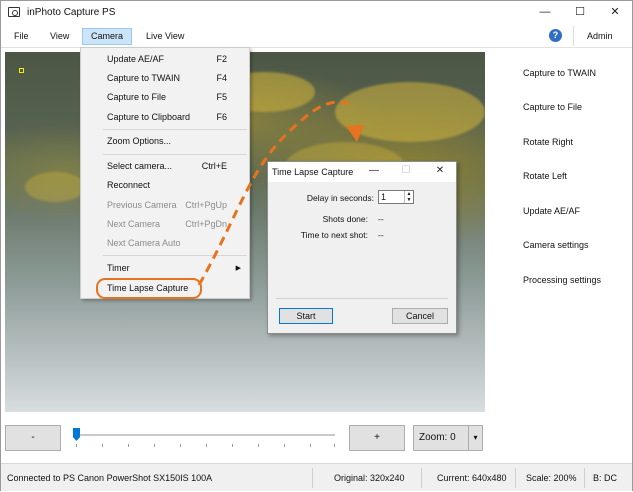 The image size is (633, 492). What do you see at coordinates (345, 219) in the screenshot?
I see `shots-done-label: Shots done:` at bounding box center [345, 219].